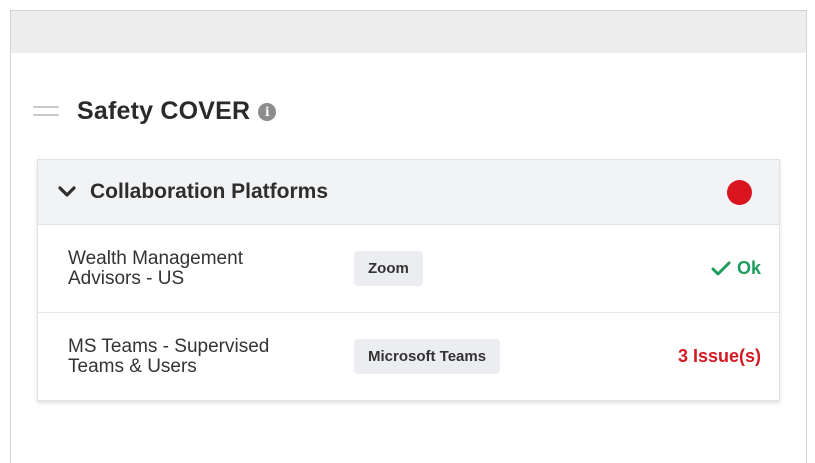 This screenshot has height=463, width=815. Describe the element at coordinates (408, 32) in the screenshot. I see `top-bar` at that location.